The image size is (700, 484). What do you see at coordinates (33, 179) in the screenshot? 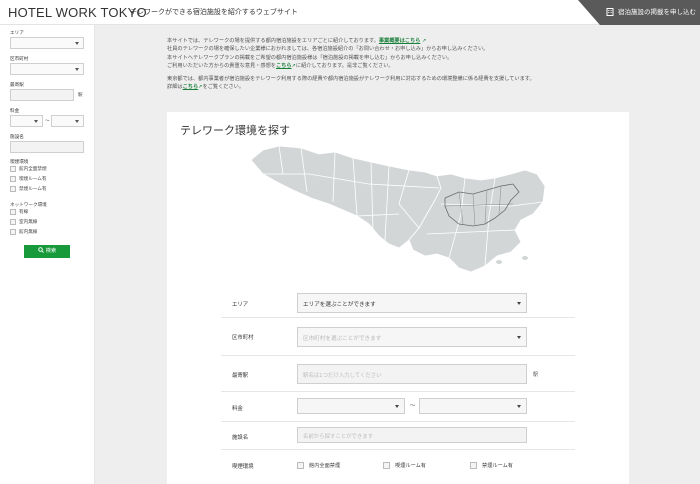
I see `sidebar-env-option-2: 喫煙ルーム有` at bounding box center [33, 179].